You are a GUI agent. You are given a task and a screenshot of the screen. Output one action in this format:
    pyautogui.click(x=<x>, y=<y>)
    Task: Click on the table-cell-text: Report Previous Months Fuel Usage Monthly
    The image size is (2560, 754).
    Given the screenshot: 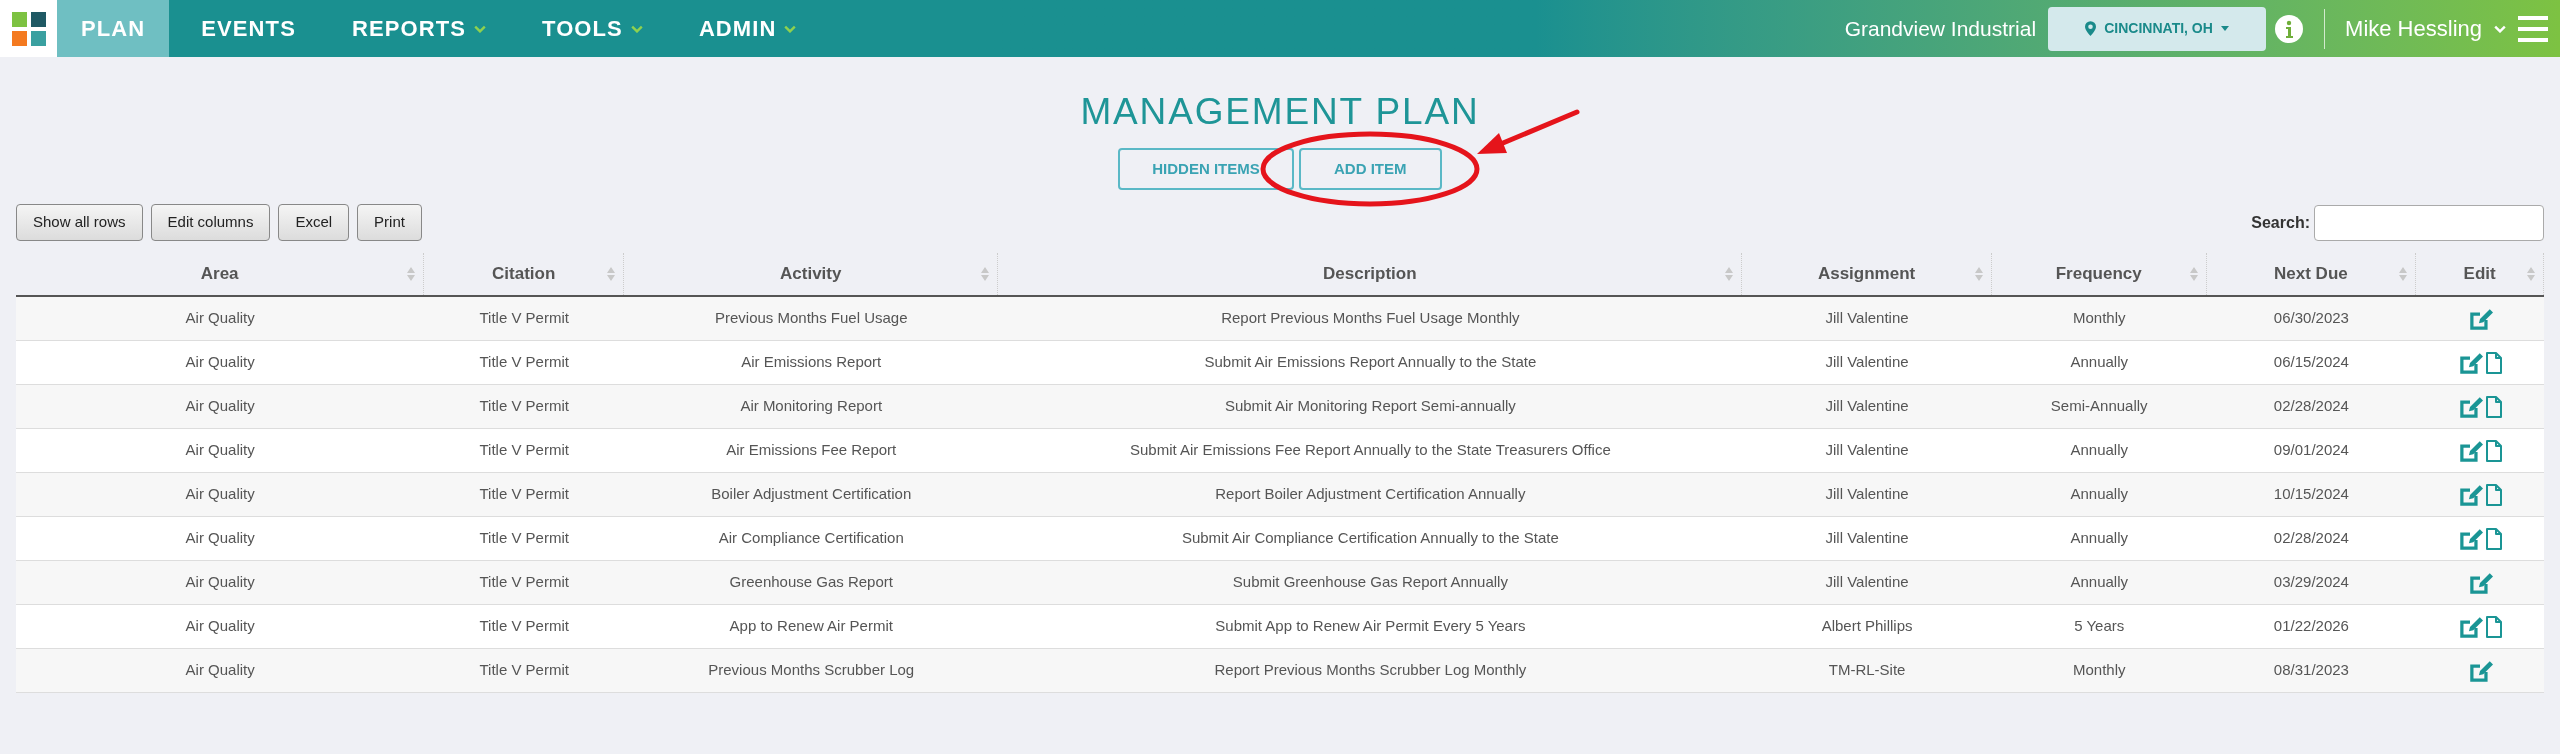 What is the action you would take?
    pyautogui.click(x=1370, y=318)
    